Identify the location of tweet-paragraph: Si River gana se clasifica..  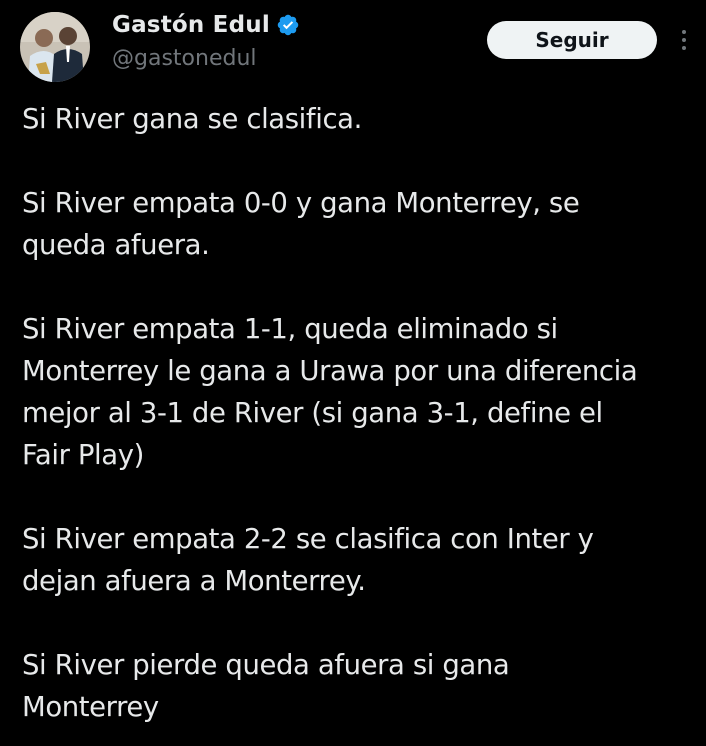
(192, 119).